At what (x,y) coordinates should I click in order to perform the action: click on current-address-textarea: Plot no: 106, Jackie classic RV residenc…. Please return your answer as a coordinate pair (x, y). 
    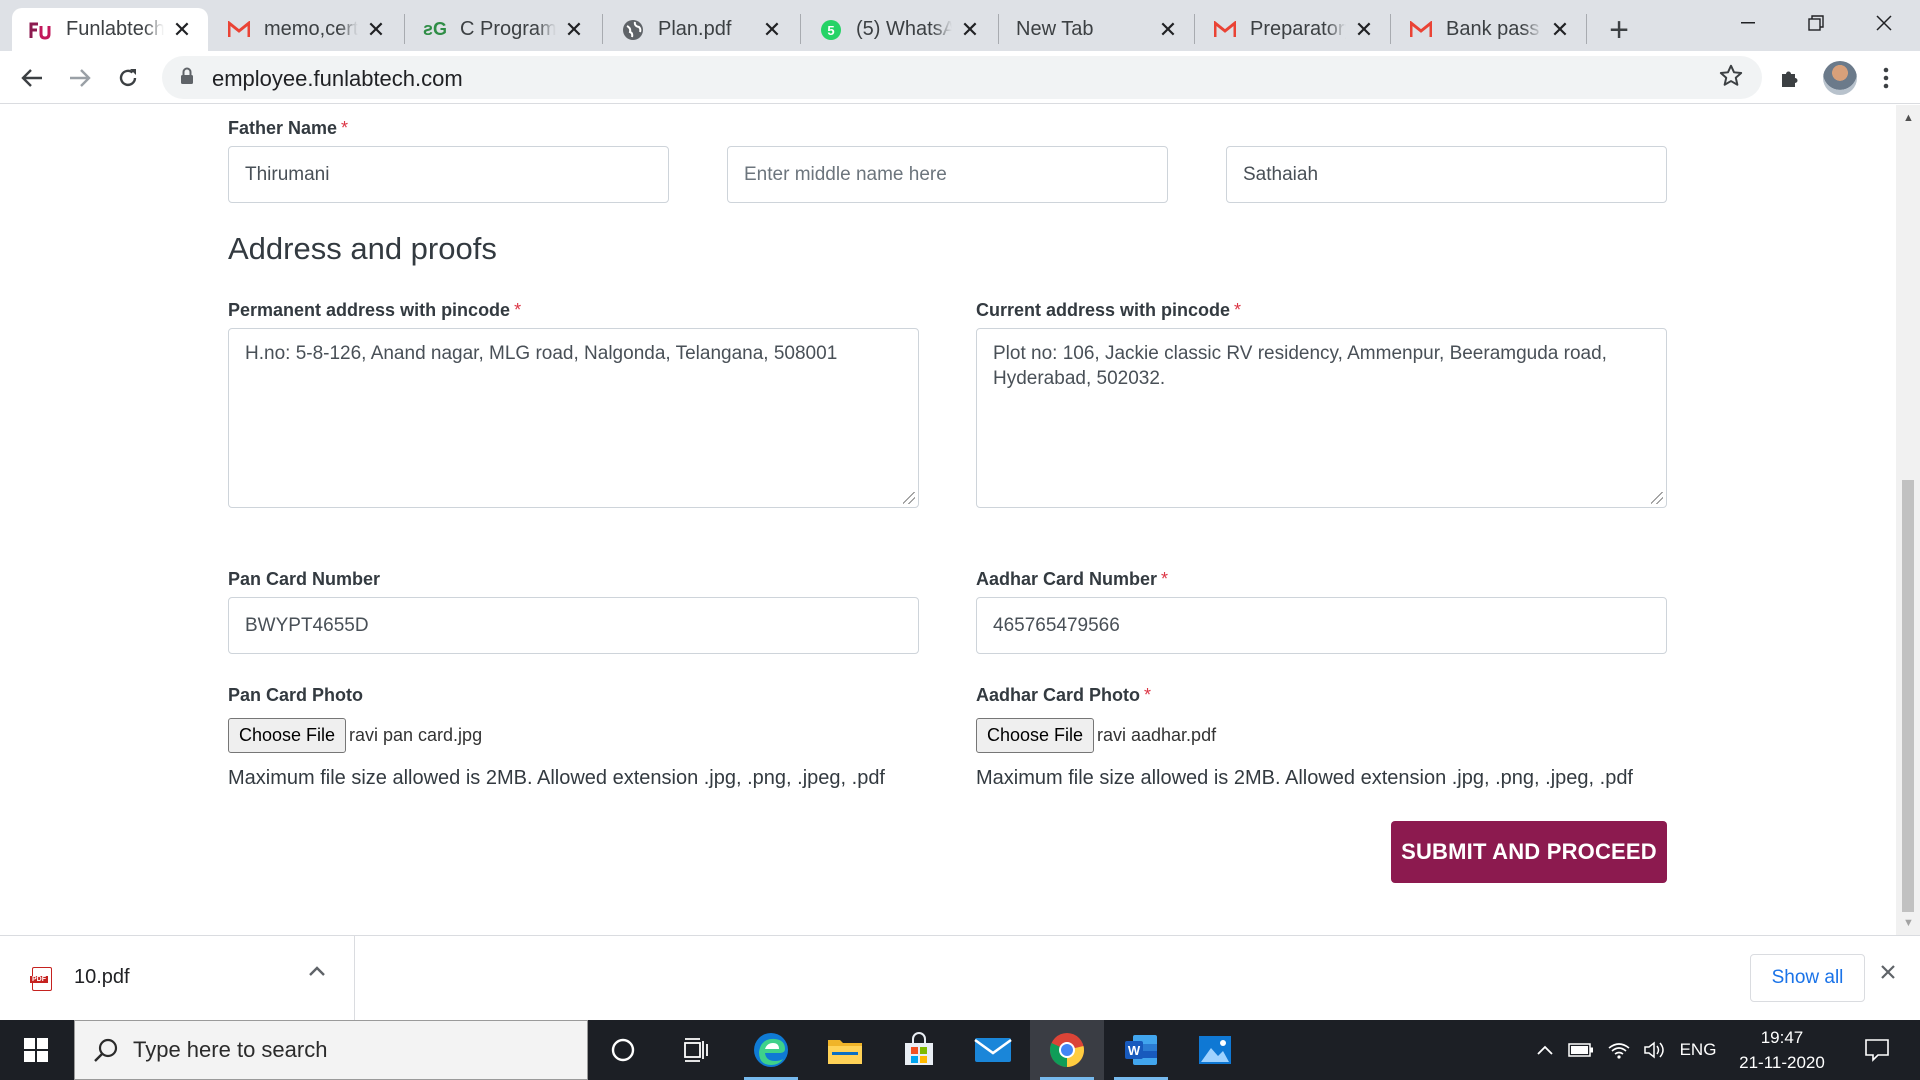
    Looking at the image, I should click on (1321, 418).